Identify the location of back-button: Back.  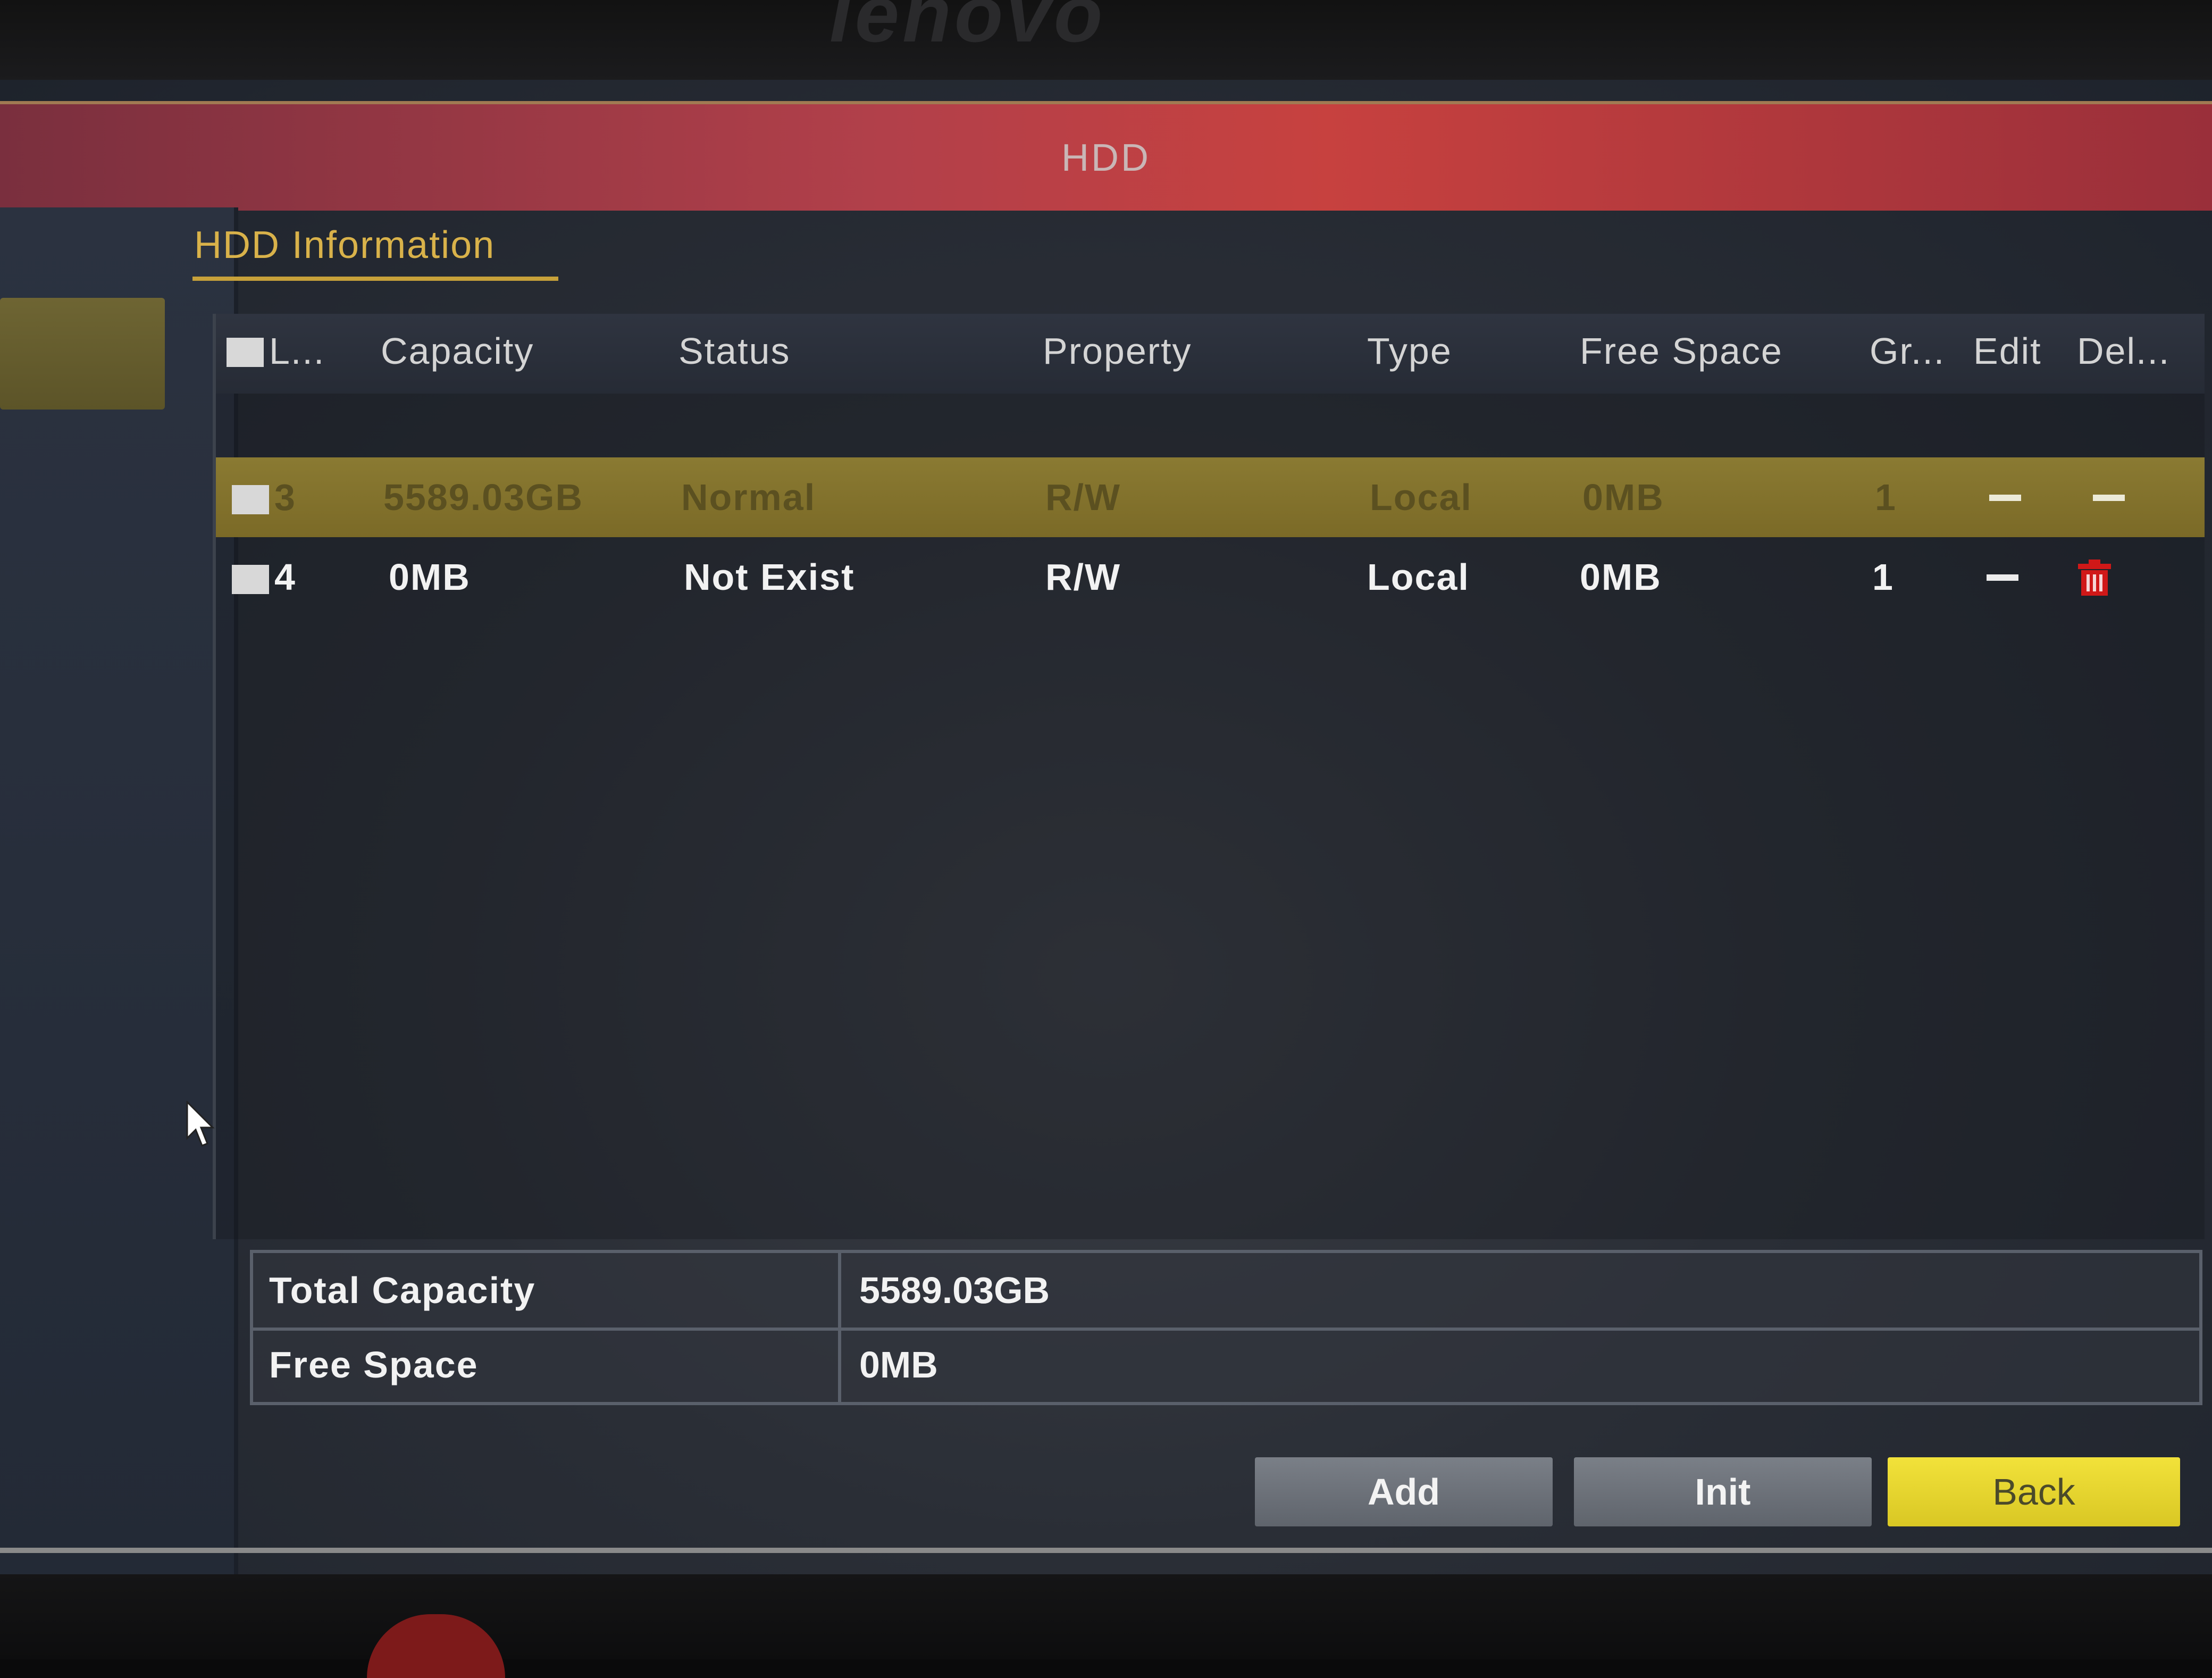
(2034, 1491).